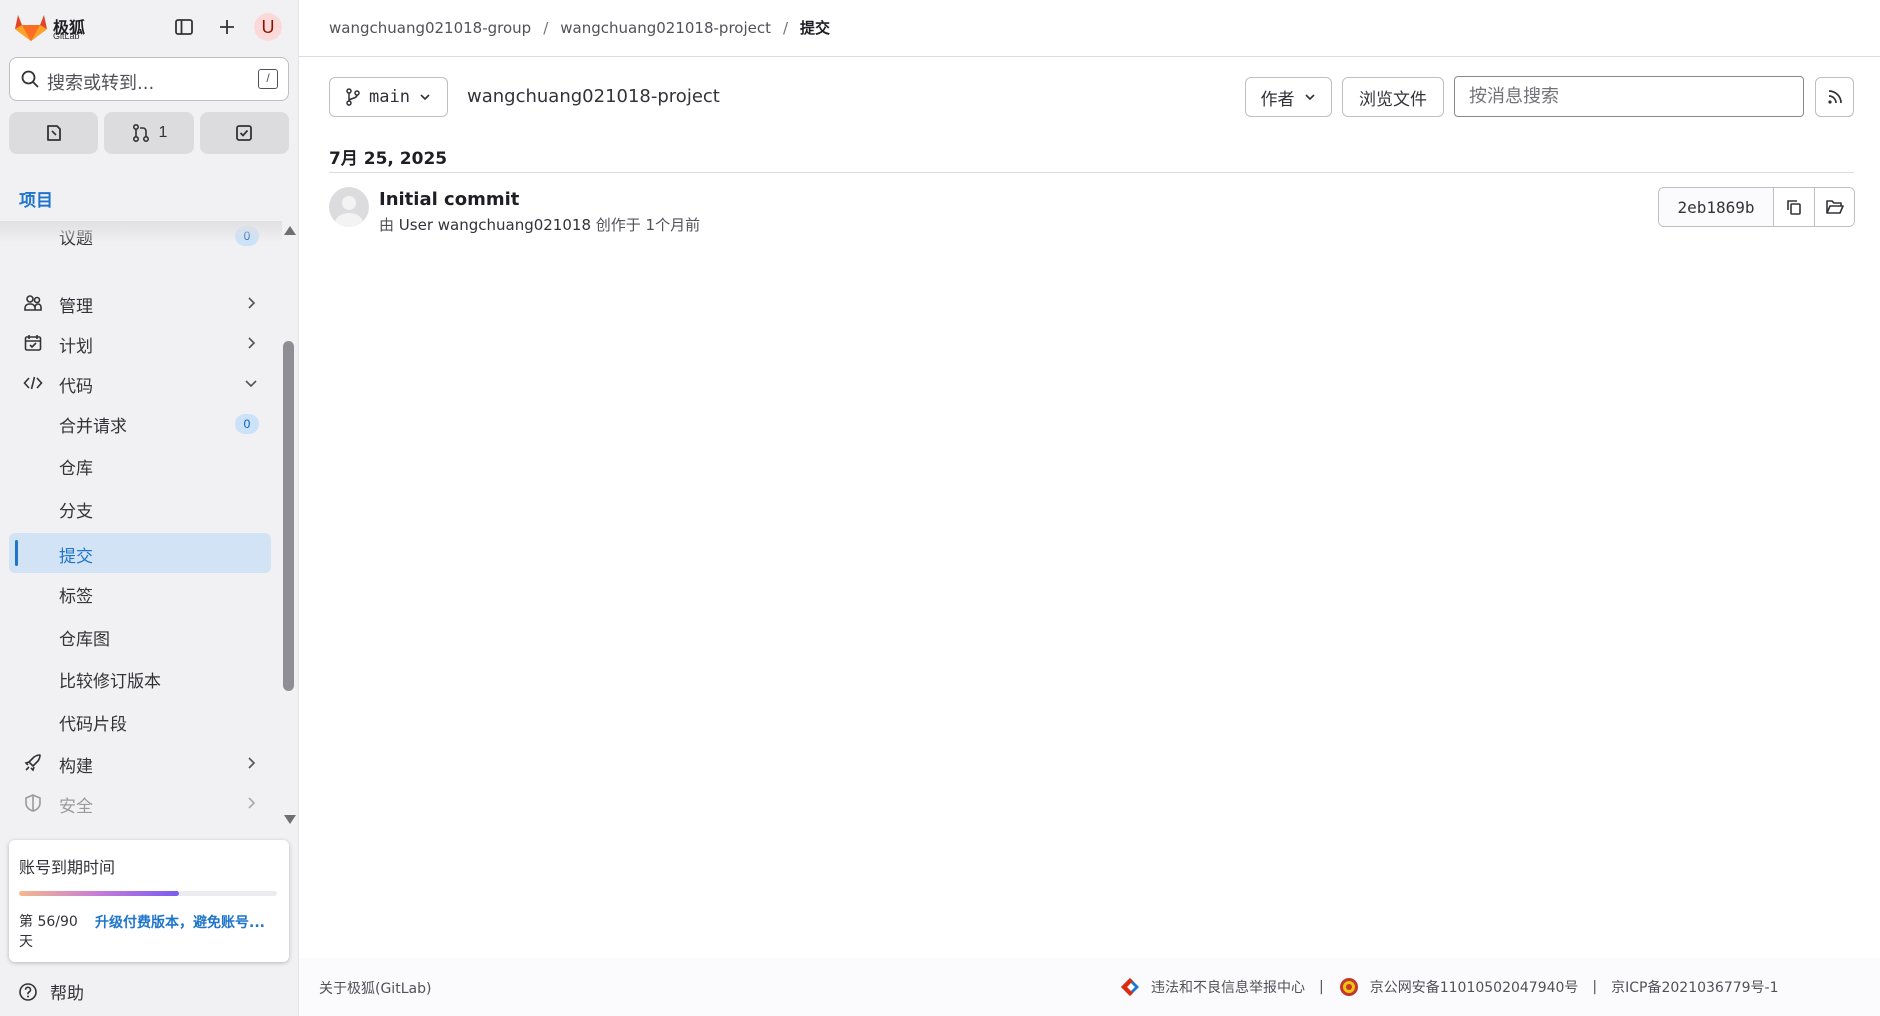 This screenshot has height=1016, width=1880. I want to click on browse-files-button: 浏览文件, so click(1393, 97).